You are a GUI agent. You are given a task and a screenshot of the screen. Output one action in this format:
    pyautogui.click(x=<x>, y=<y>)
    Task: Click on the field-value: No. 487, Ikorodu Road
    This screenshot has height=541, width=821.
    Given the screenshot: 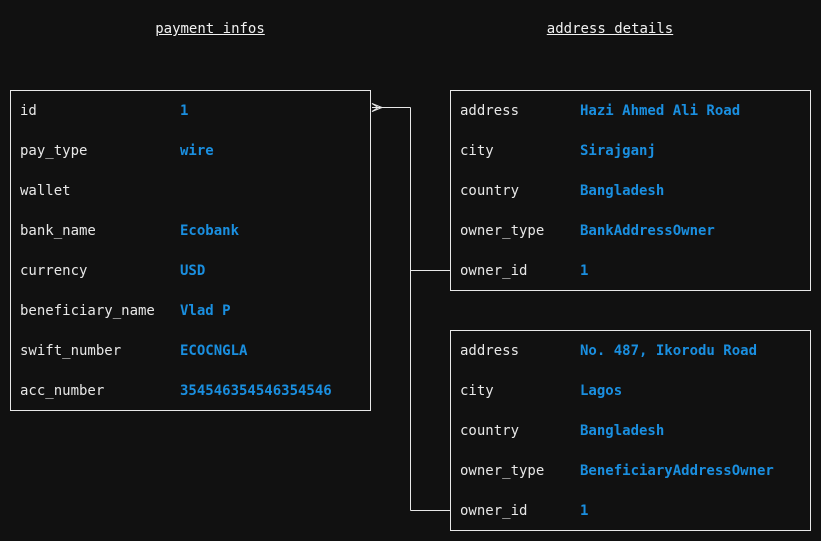 What is the action you would take?
    pyautogui.click(x=669, y=351)
    